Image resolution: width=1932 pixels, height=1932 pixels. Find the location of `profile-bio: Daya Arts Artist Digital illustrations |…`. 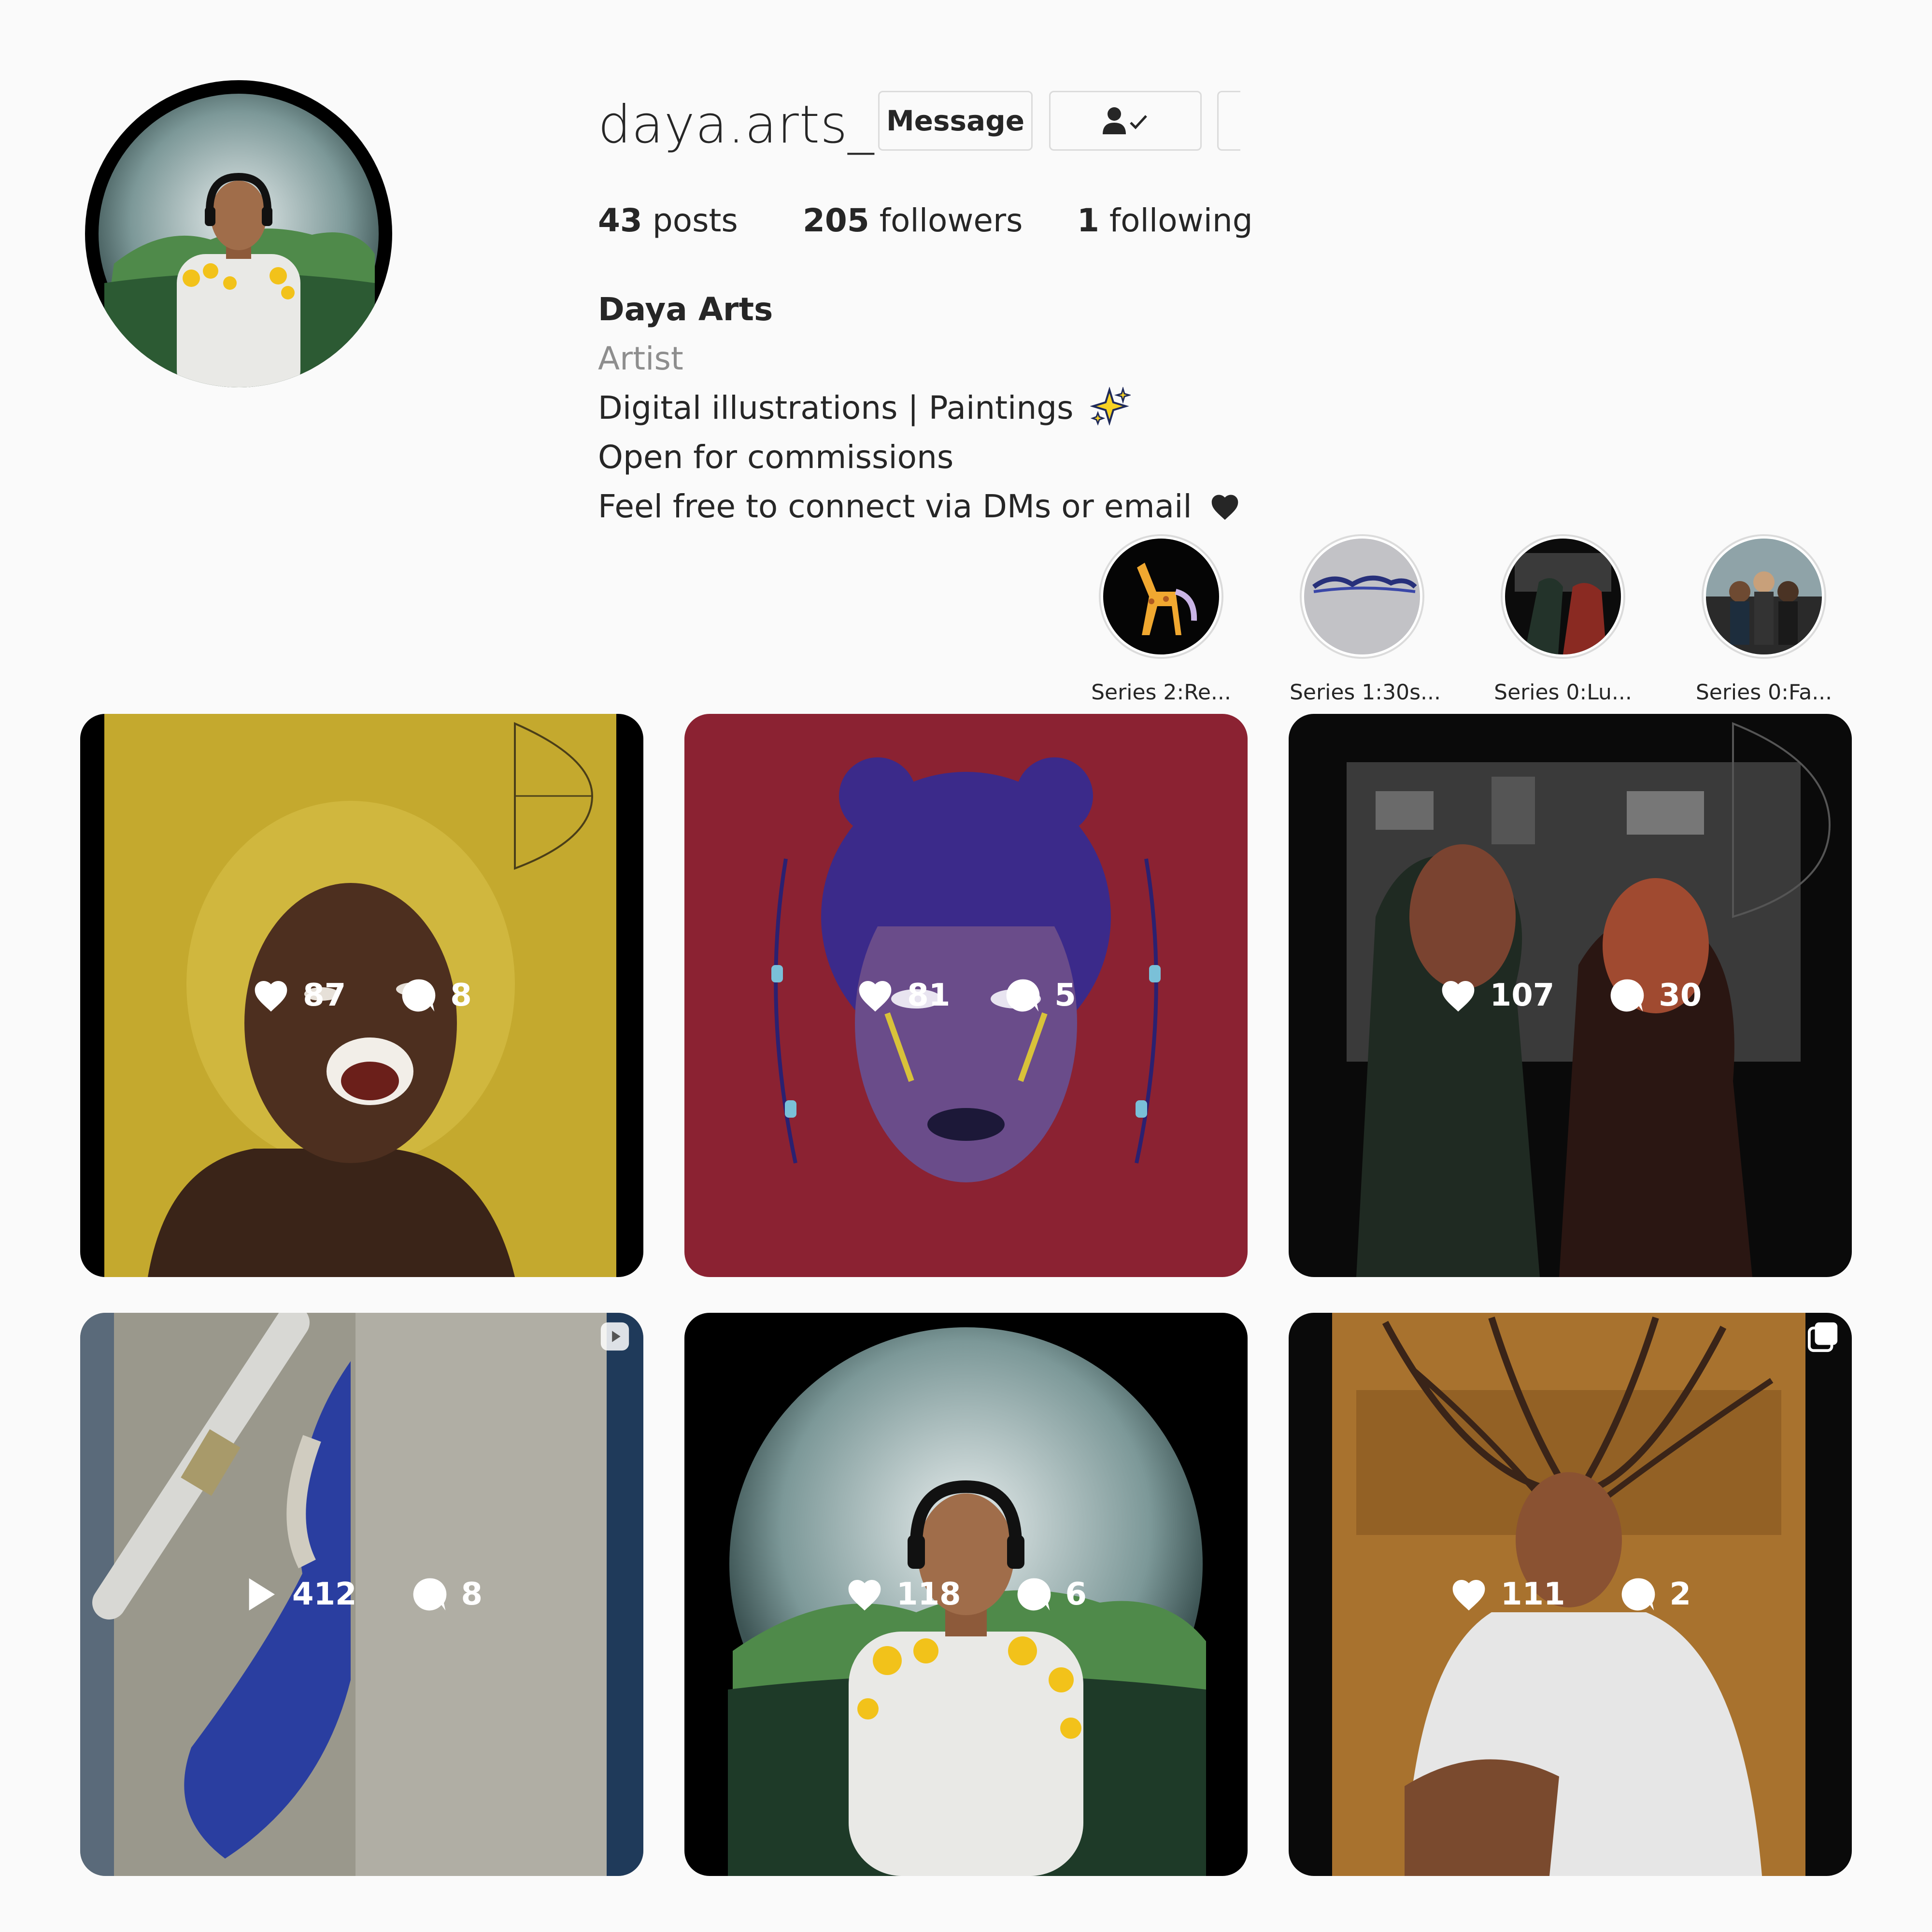

profile-bio: Daya Arts Artist Digital illustrations |… is located at coordinates (919, 408).